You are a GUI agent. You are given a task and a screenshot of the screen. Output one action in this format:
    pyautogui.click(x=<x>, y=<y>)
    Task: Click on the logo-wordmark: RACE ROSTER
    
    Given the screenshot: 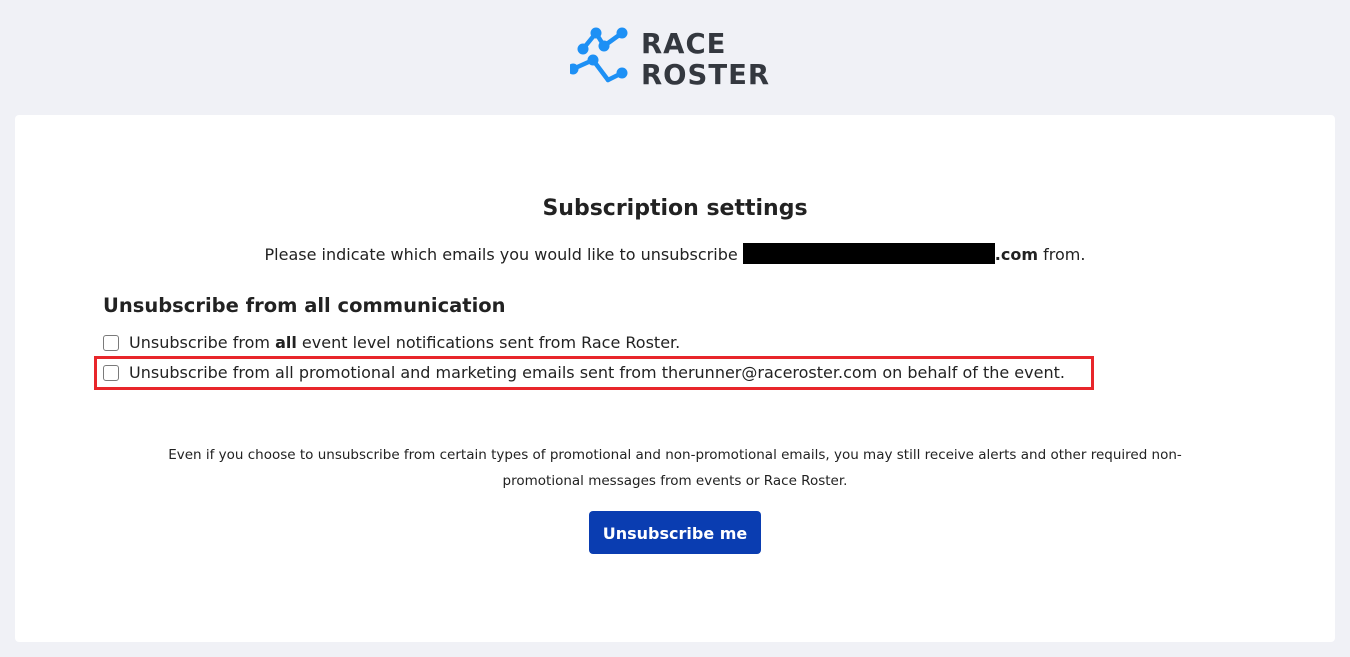 What is the action you would take?
    pyautogui.click(x=705, y=60)
    